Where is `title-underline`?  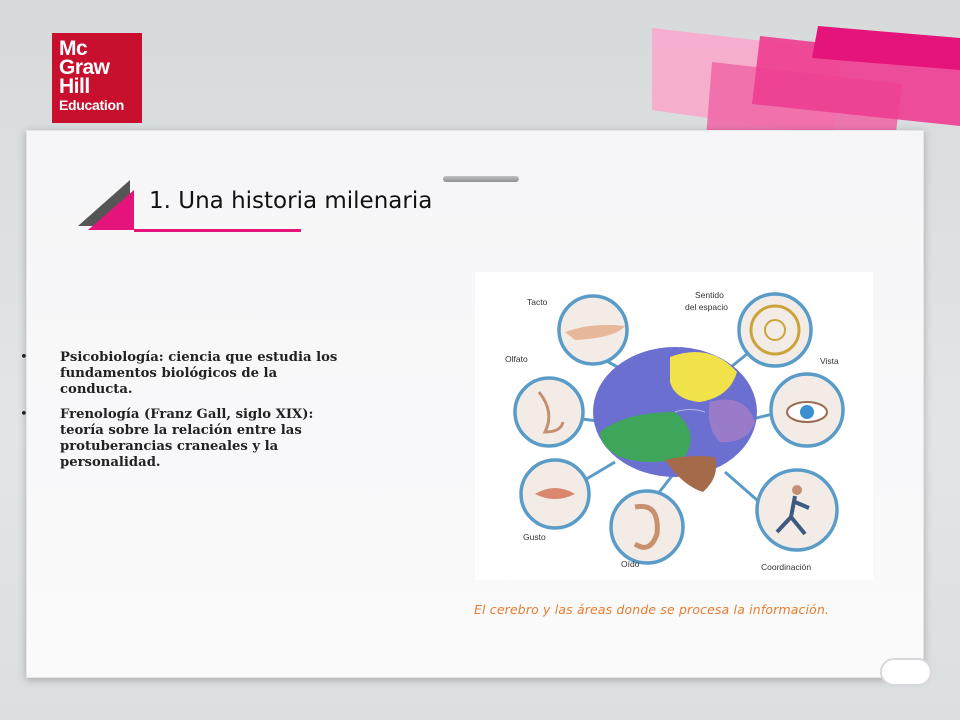
title-underline is located at coordinates (217, 230).